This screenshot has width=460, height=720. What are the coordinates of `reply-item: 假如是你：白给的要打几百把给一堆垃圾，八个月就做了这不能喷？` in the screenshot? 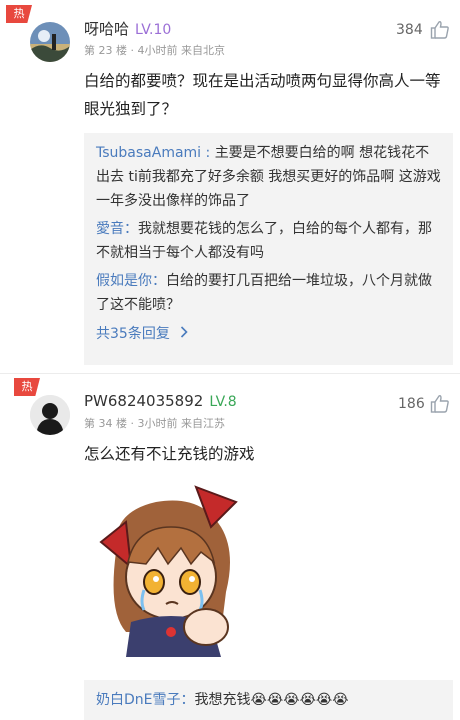 It's located at (264, 293).